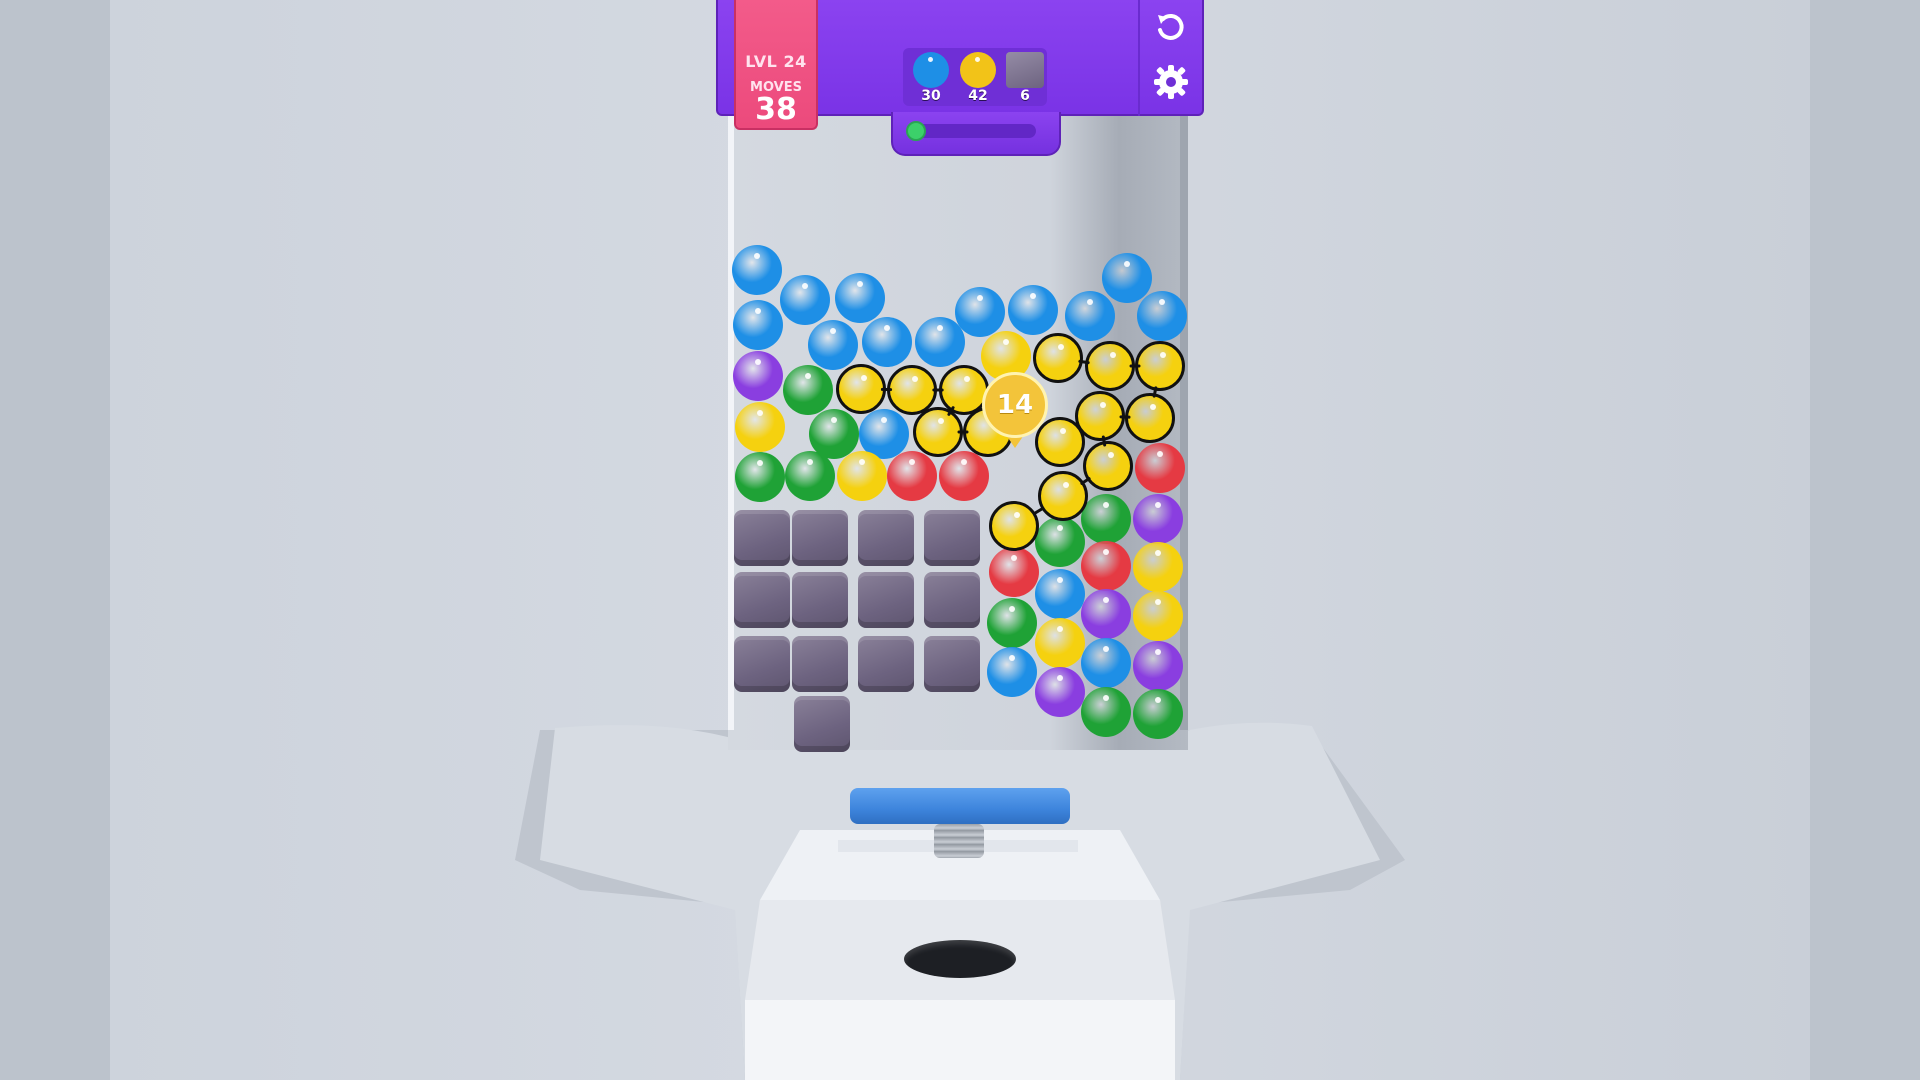 This screenshot has height=1080, width=1920. I want to click on level-moves-card: LVL 24 MOVES 38, so click(776, 65).